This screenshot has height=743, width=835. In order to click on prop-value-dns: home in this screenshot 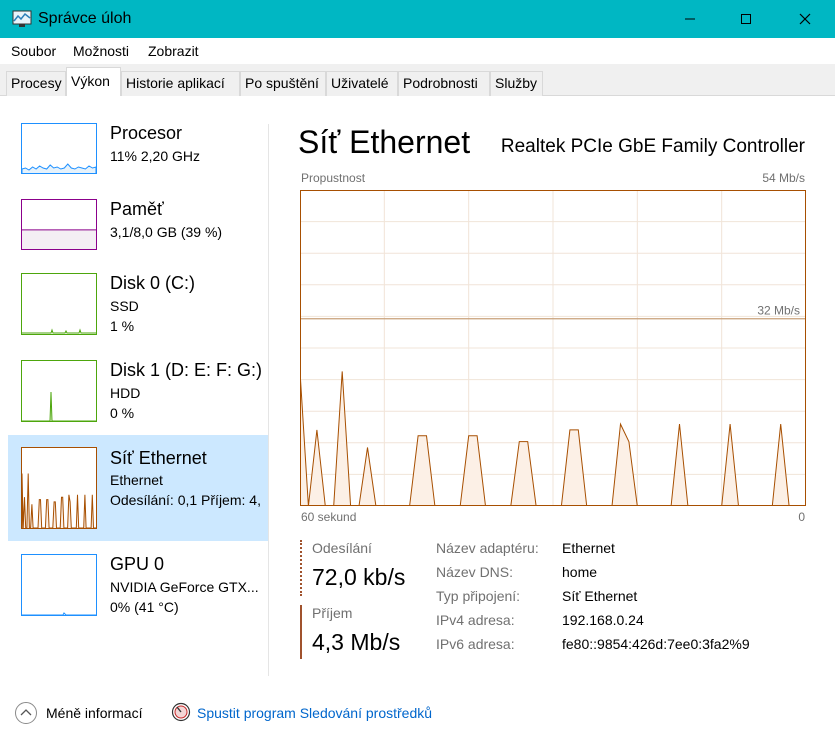, I will do `click(580, 572)`.